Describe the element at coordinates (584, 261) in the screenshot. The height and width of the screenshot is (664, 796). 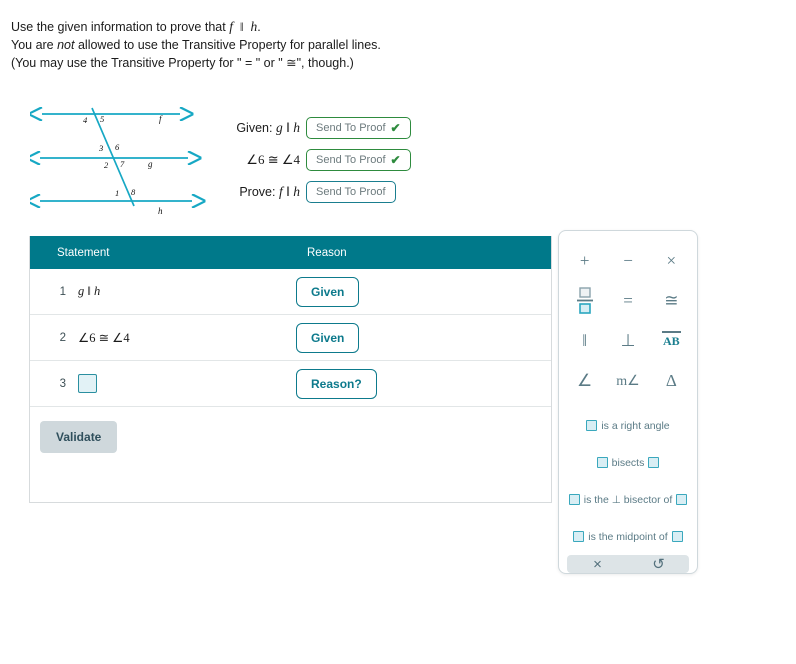
I see `plus-icon: +` at that location.